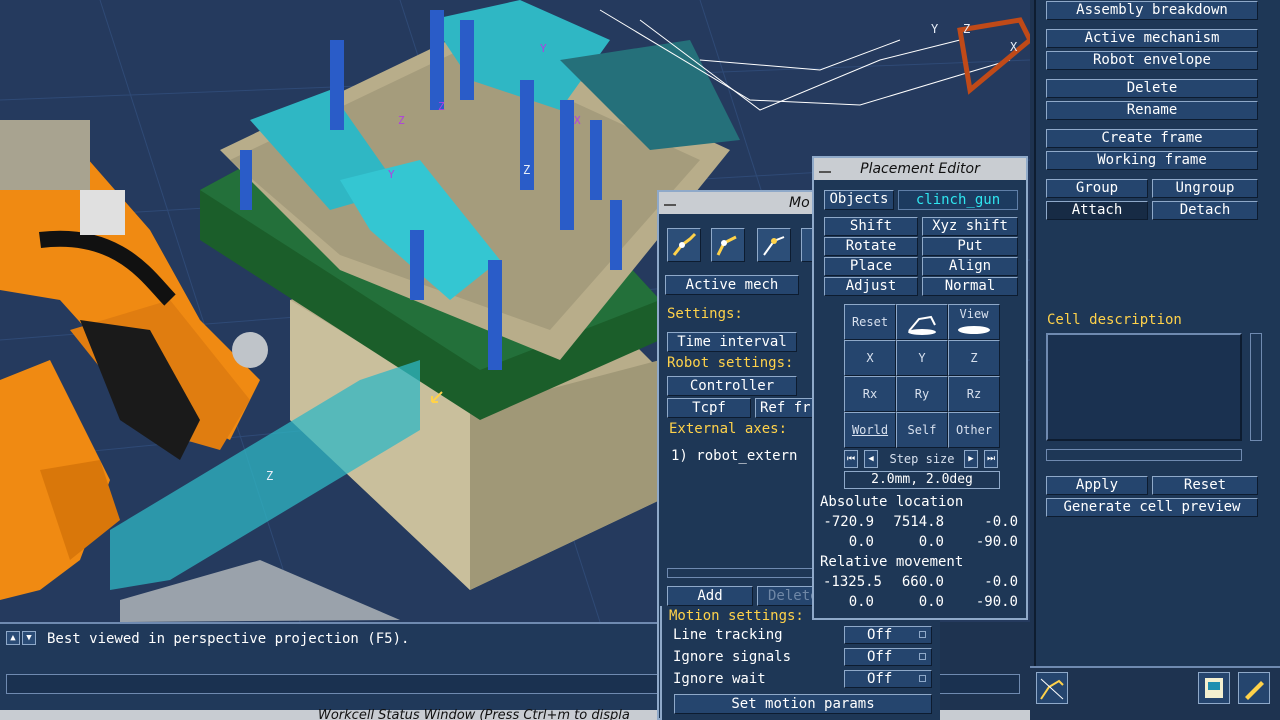 This screenshot has height=720, width=1280. I want to click on robot-teach-icon, so click(684, 245).